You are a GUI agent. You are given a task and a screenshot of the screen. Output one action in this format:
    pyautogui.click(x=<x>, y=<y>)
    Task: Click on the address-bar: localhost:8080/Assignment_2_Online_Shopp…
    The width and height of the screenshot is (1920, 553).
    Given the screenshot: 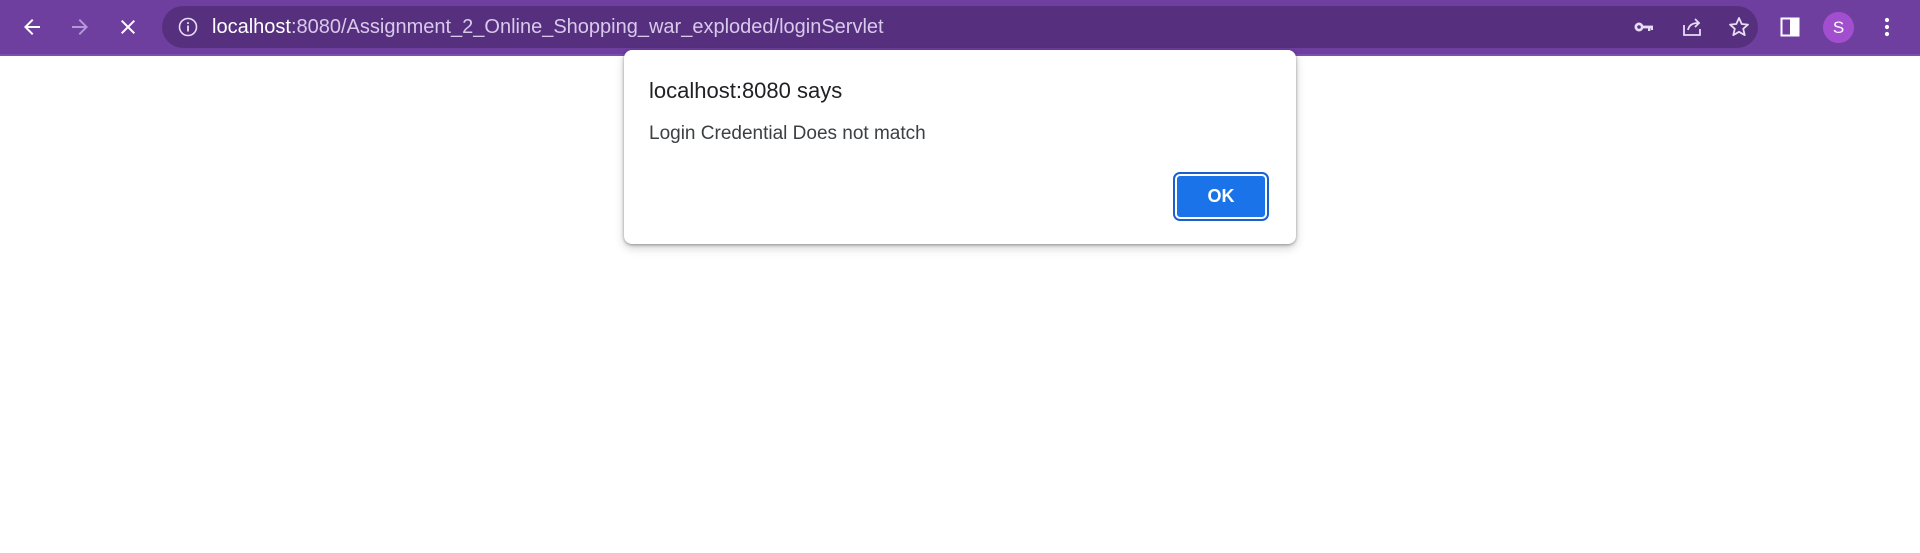 What is the action you would take?
    pyautogui.click(x=960, y=27)
    